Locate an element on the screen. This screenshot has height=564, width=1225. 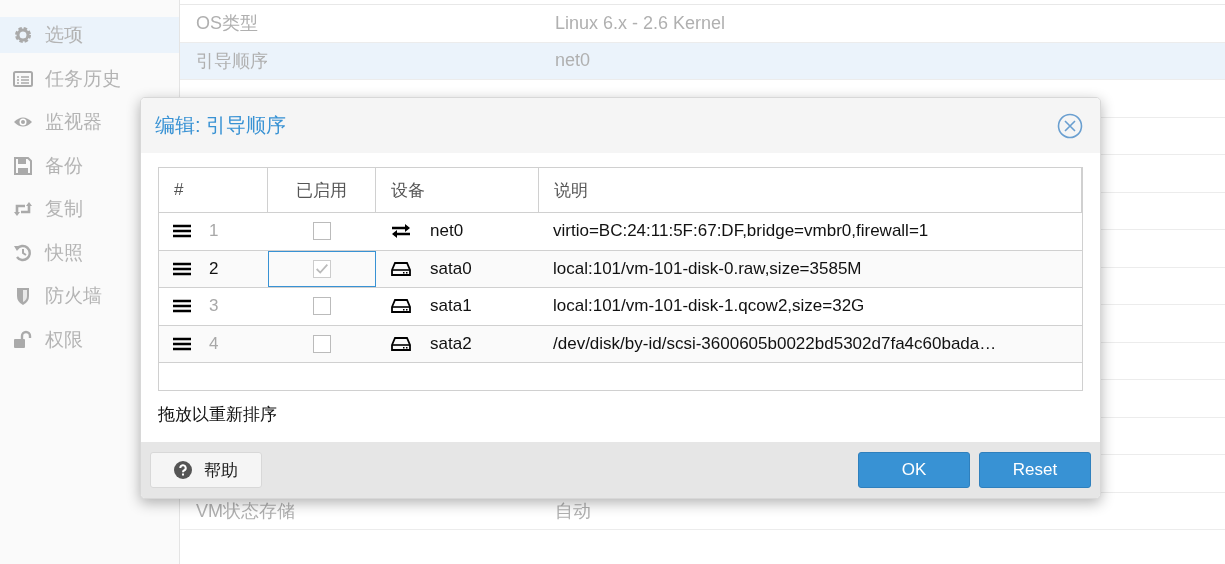
option-row: OS类型 Linux 6.x - 2.6 Kernel is located at coordinates (702, 24).